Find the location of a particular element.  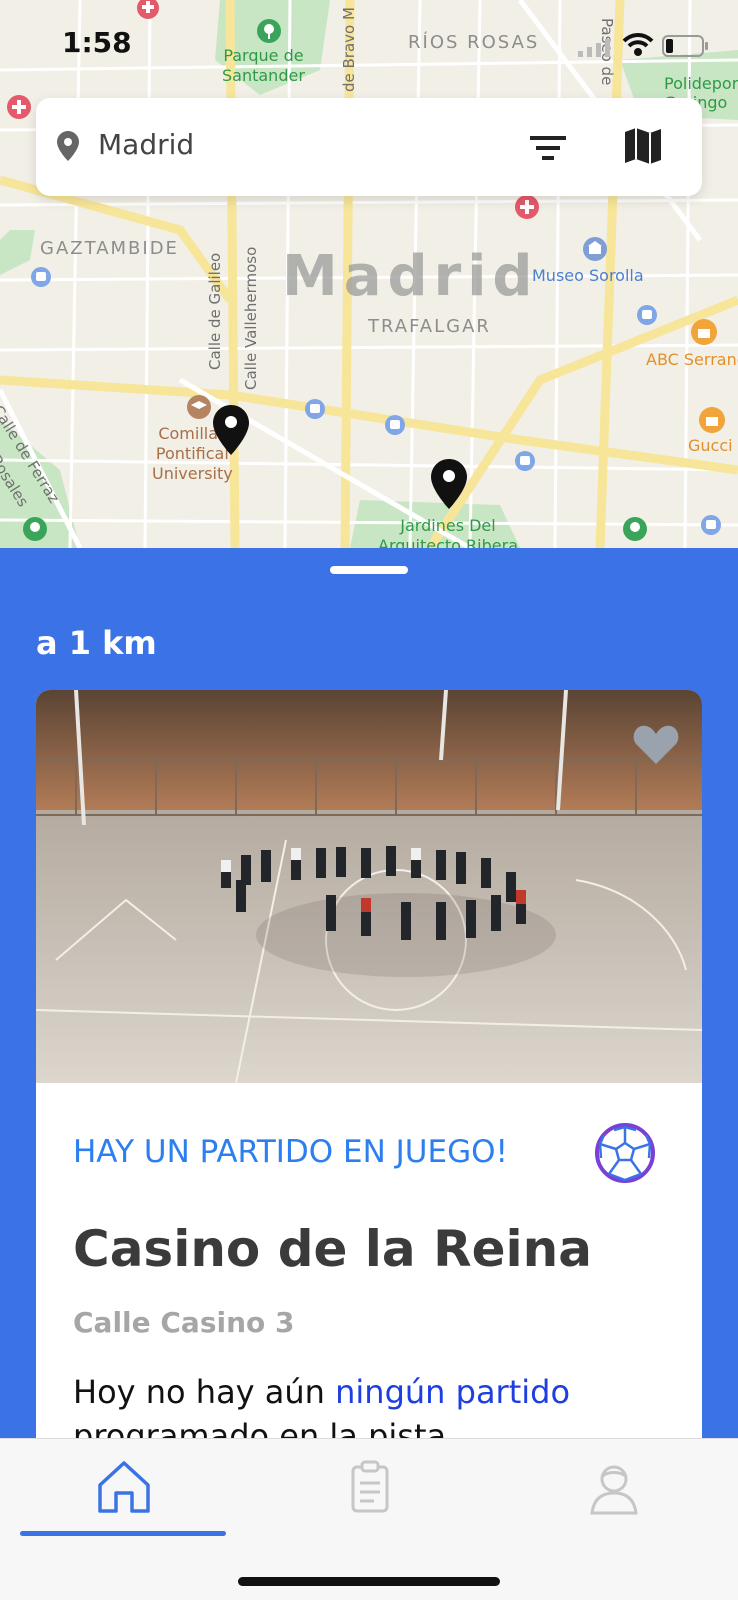

status-time: 1:58 is located at coordinates (97, 42).